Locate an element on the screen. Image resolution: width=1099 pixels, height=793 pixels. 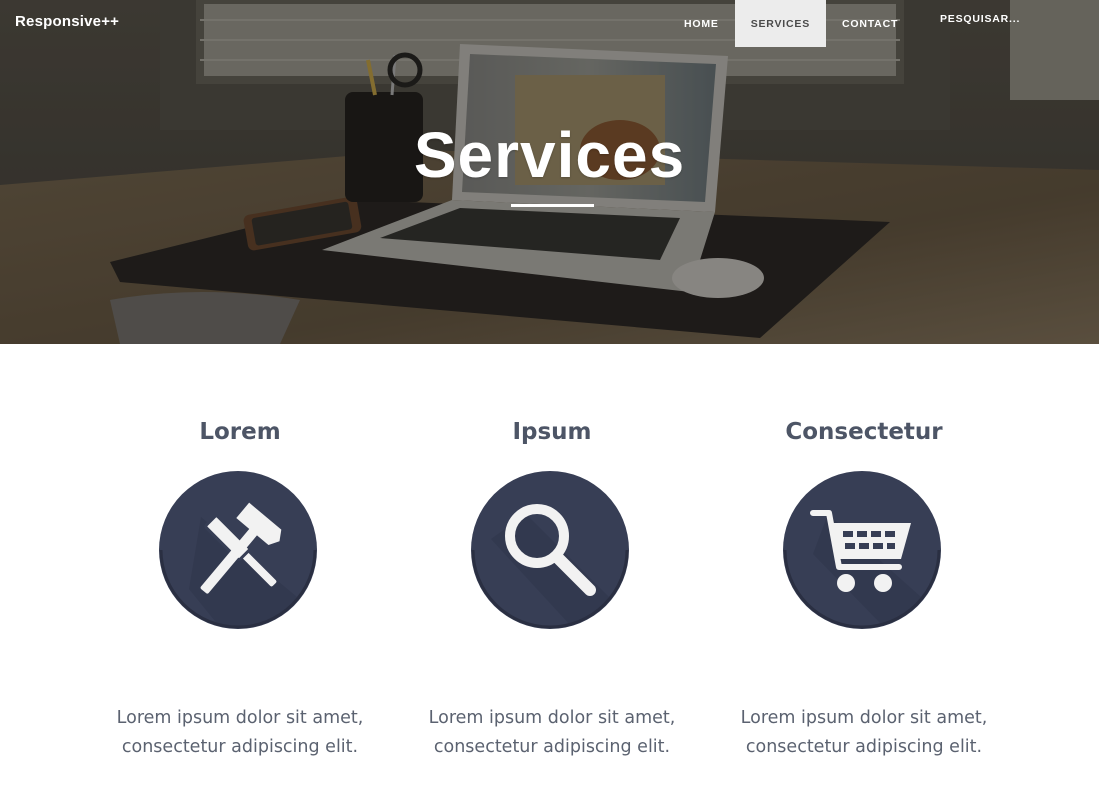
page-title: Services is located at coordinates (549, 155).